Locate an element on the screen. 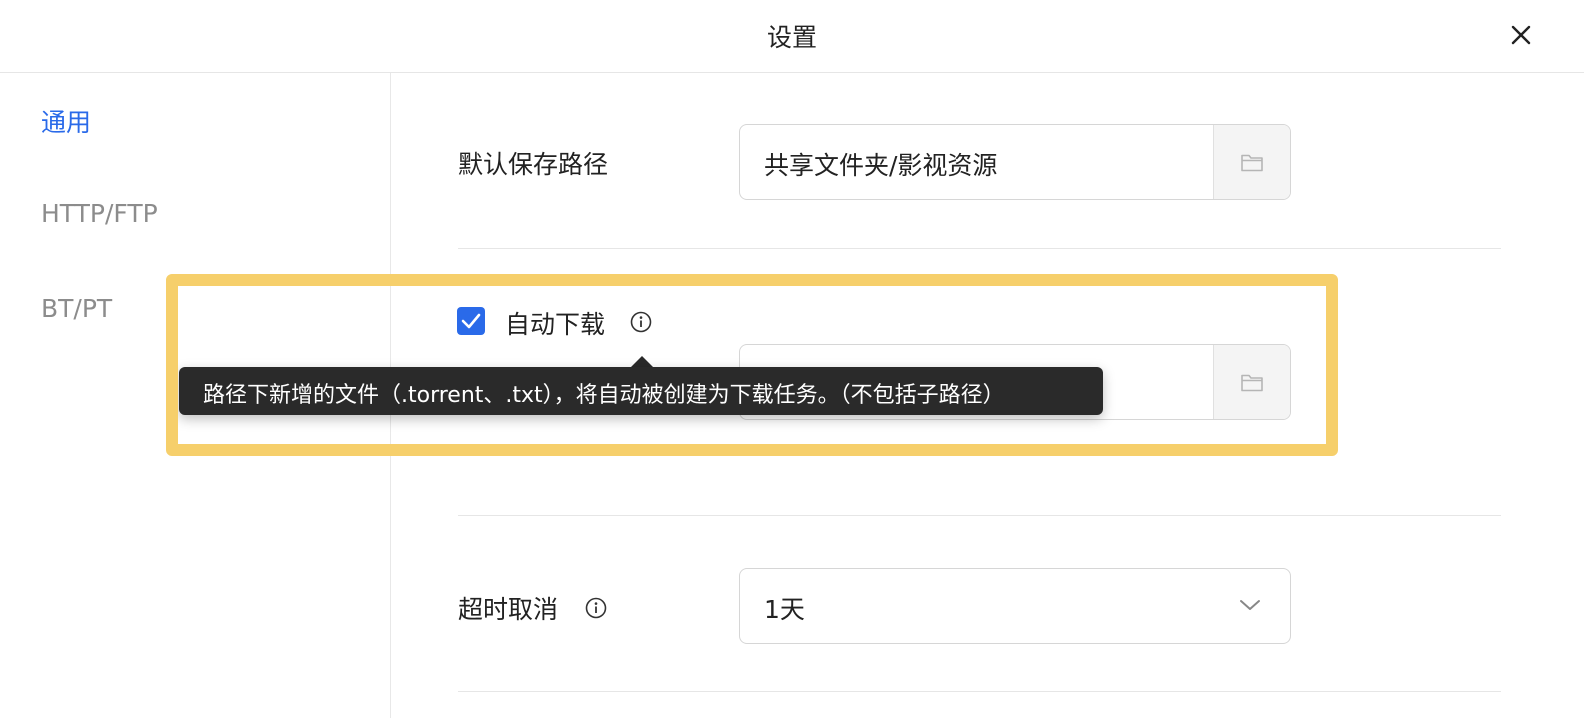 Image resolution: width=1584 pixels, height=718 pixels. dialog-title: 设置 is located at coordinates (791, 37).